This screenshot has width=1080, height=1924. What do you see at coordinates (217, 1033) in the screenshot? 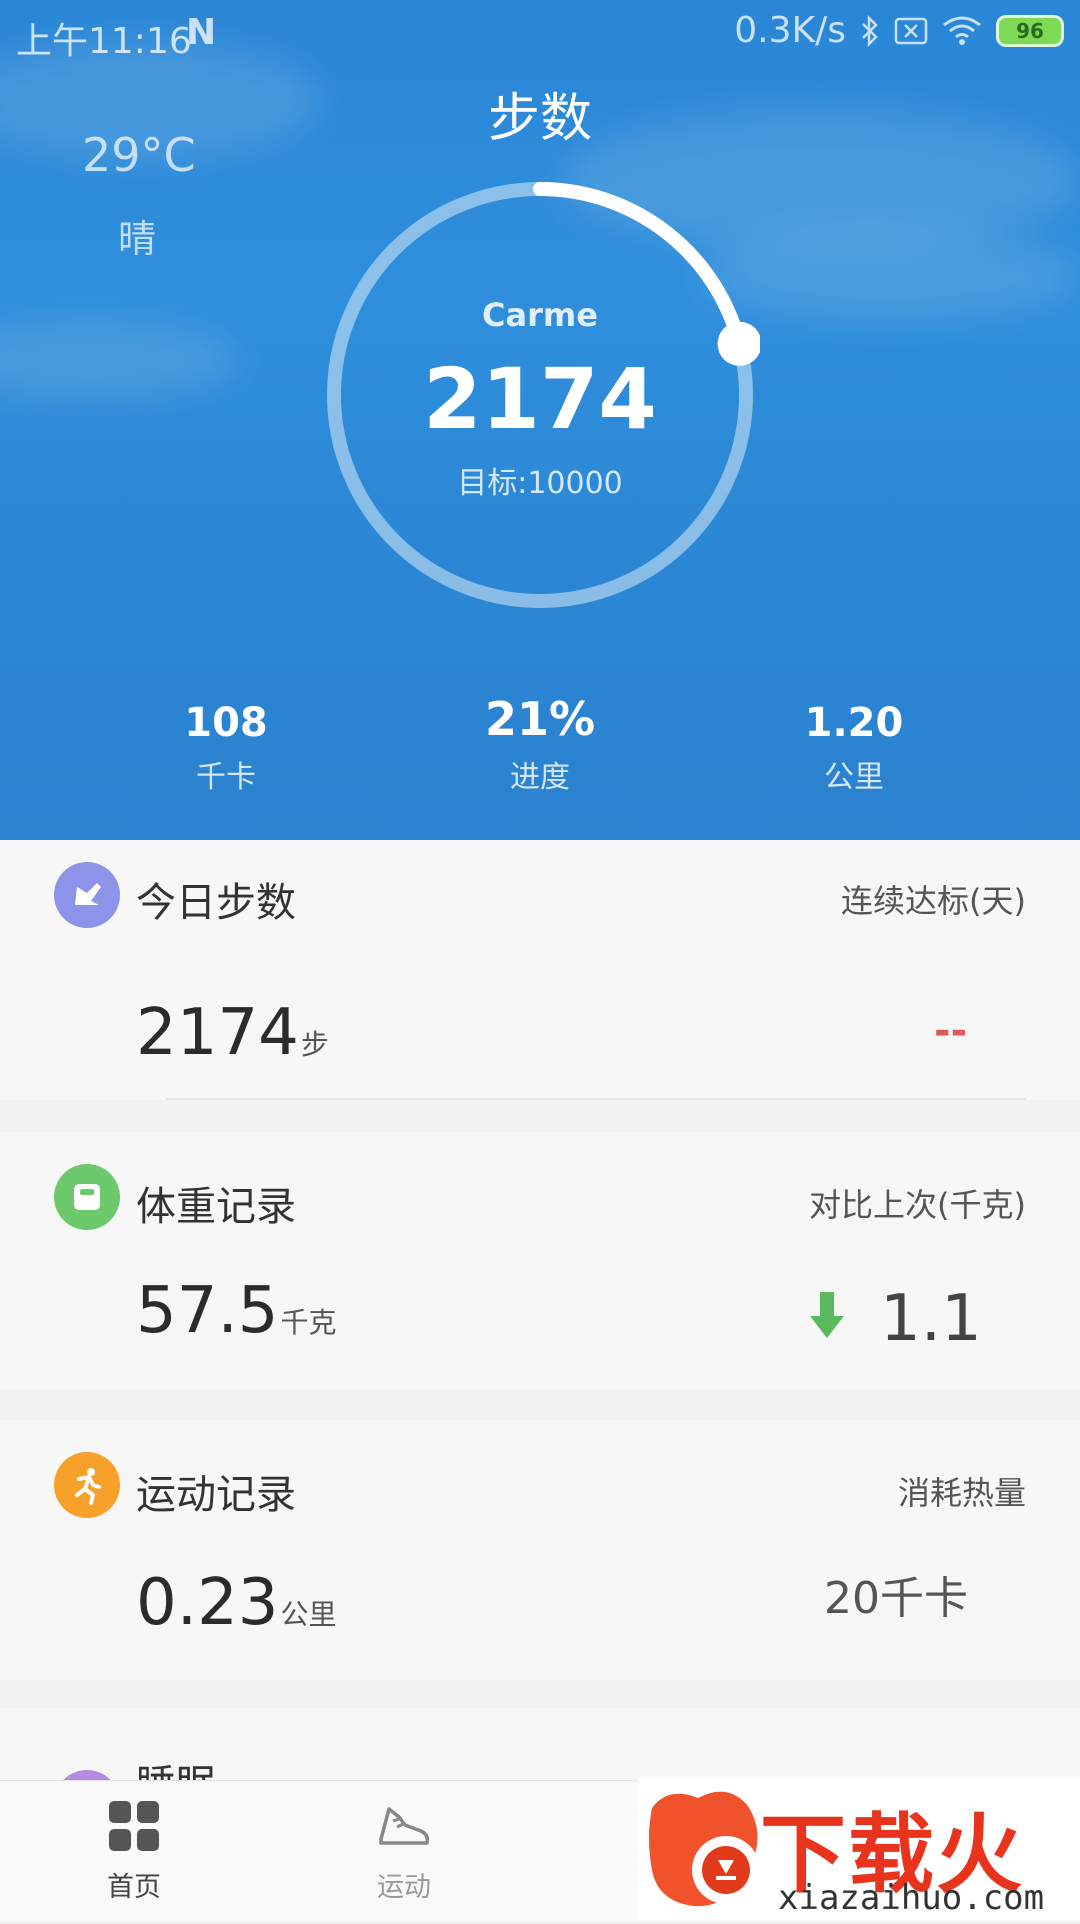
I see `steps-value: 2174` at bounding box center [217, 1033].